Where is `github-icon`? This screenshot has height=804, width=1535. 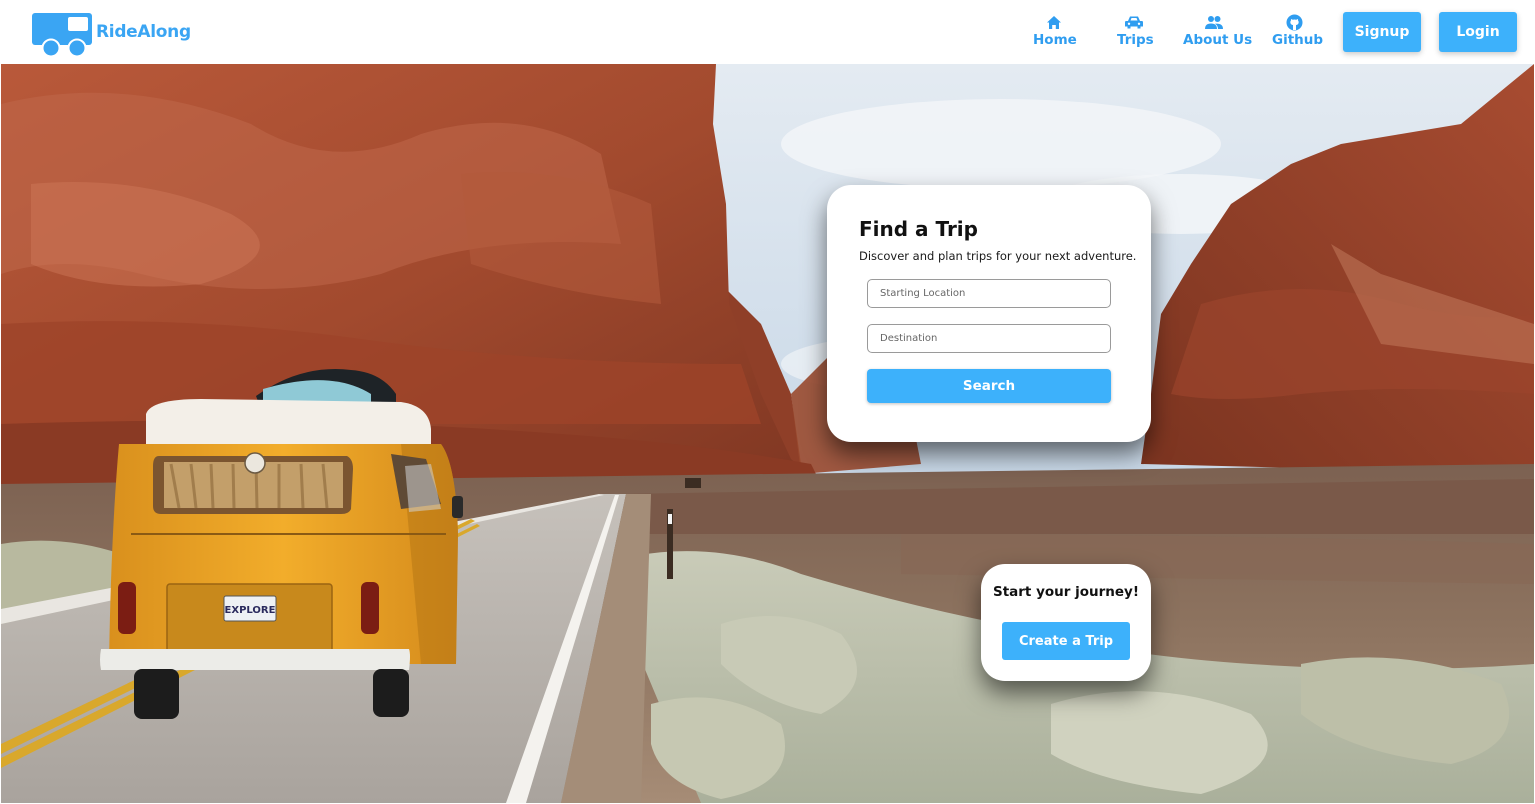
github-icon is located at coordinates (1294, 22).